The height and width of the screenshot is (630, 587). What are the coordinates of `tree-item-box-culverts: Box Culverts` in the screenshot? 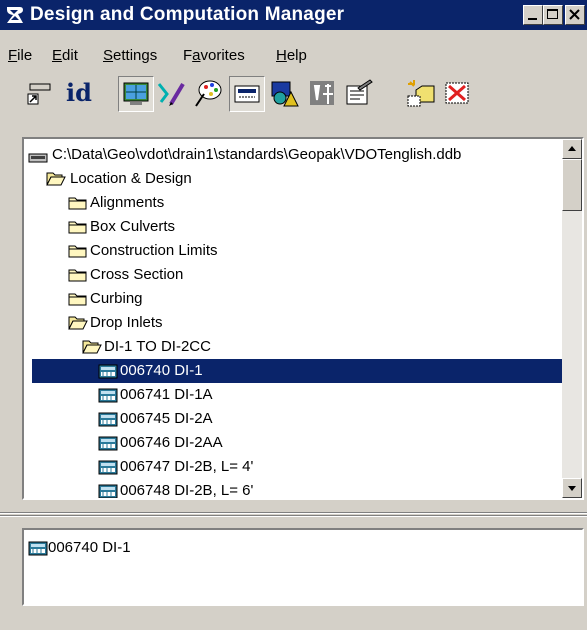 It's located at (315, 227).